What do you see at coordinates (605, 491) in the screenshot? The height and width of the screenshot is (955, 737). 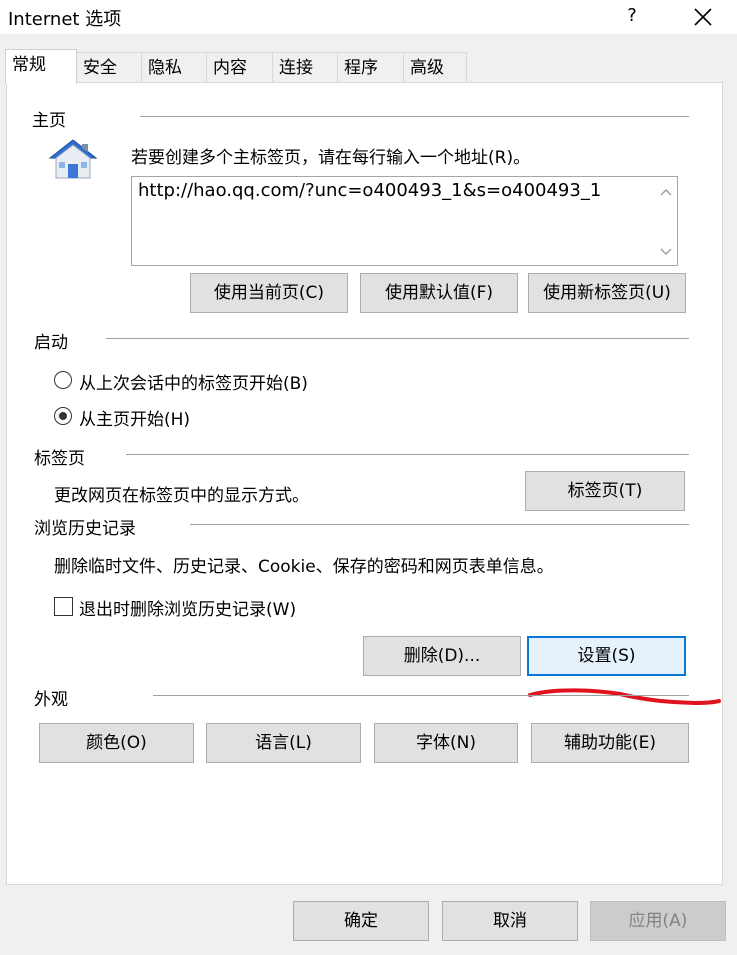 I see `tabs-settings-button: 标签页(T)` at bounding box center [605, 491].